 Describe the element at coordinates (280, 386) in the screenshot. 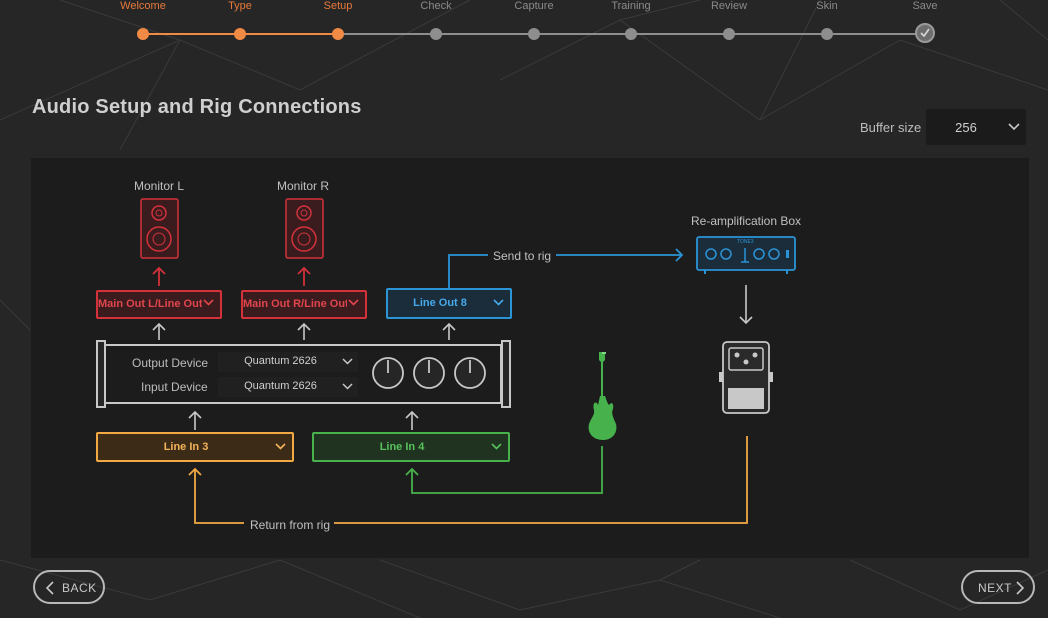

I see `input-device-value: Quantum 2626` at that location.